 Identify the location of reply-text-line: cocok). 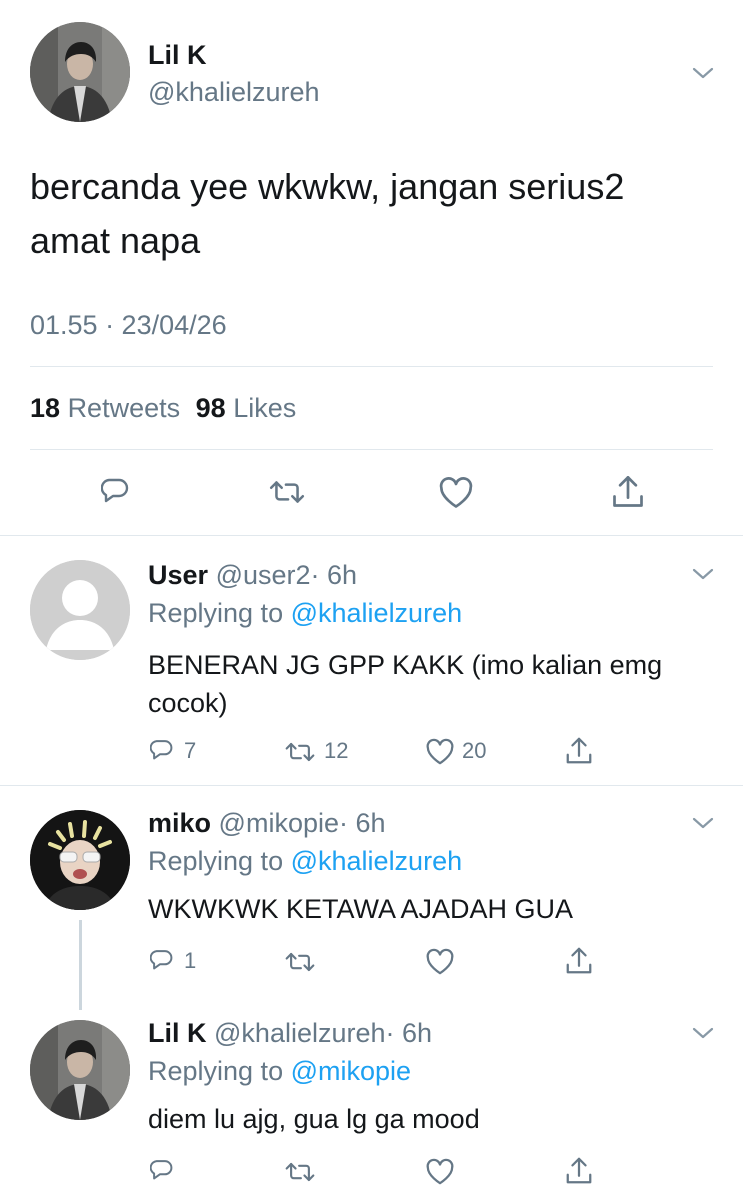
(188, 703).